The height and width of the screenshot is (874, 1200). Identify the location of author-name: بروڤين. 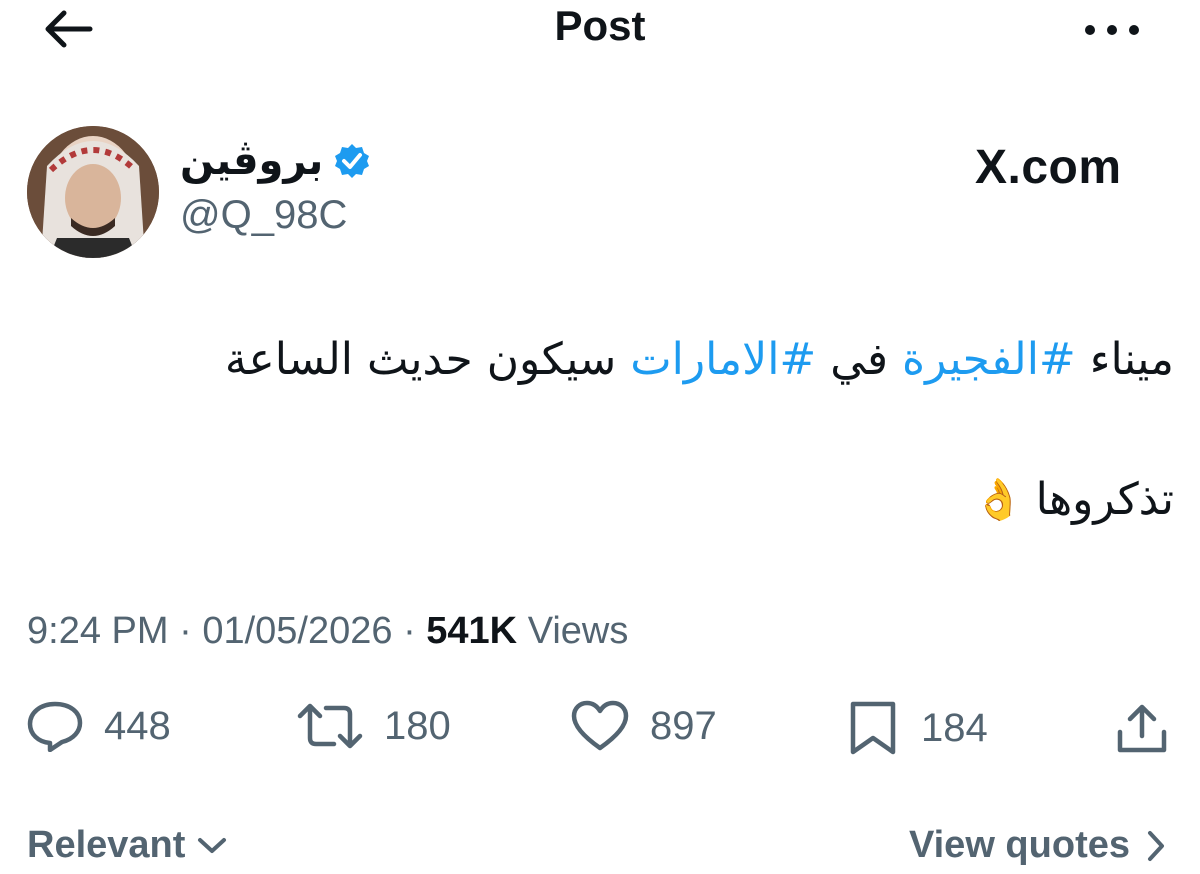
(251, 161).